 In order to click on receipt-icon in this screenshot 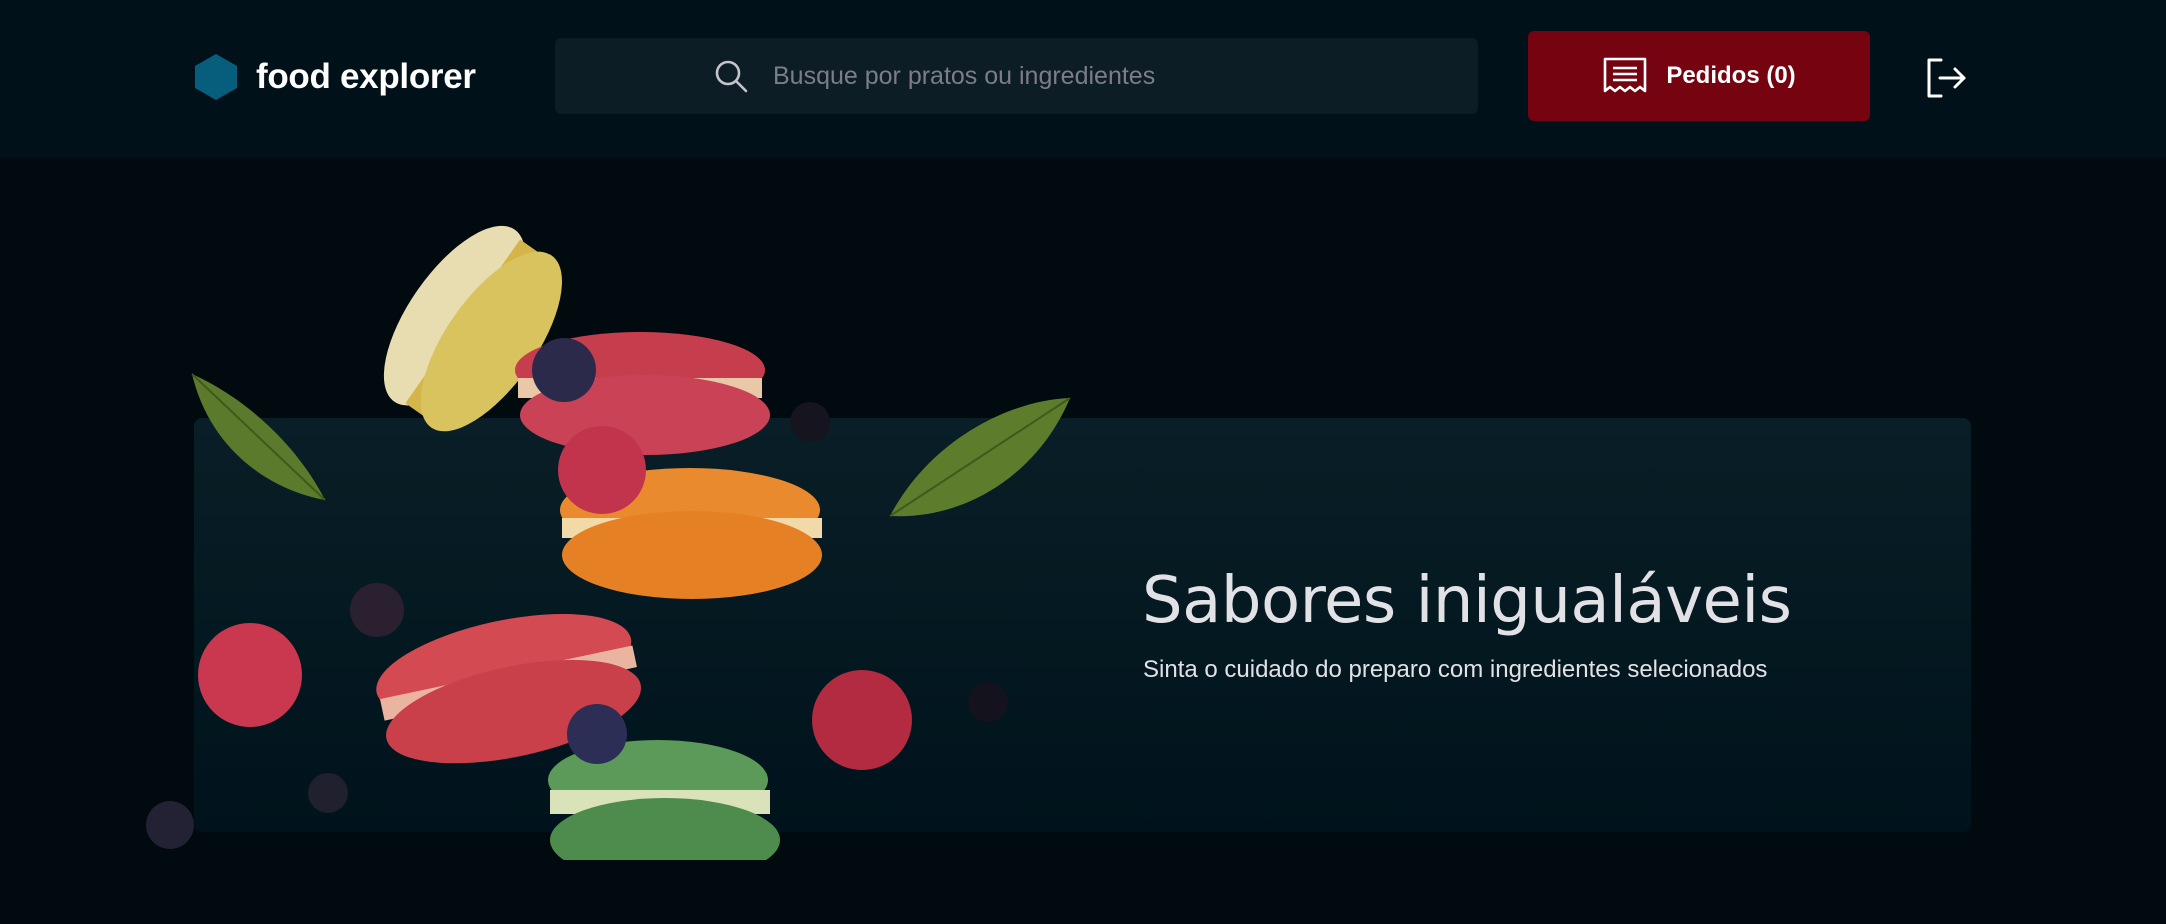, I will do `click(1625, 75)`.